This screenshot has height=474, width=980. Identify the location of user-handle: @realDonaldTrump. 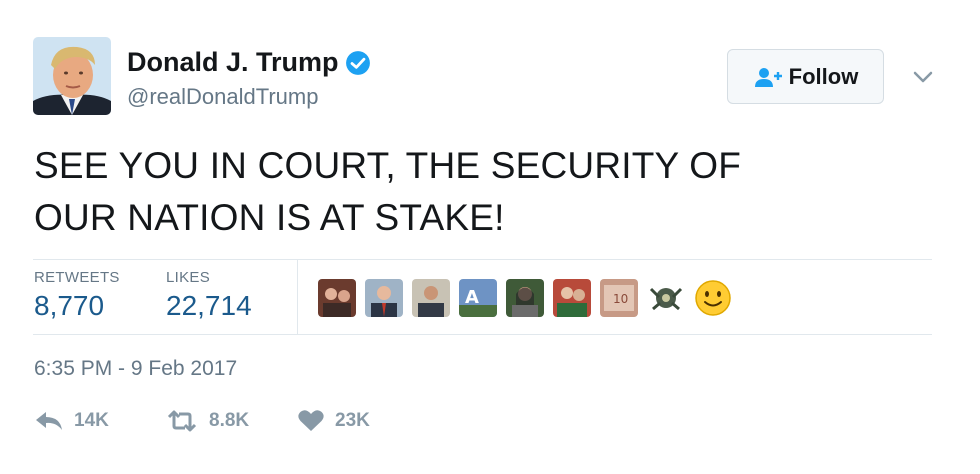
(222, 97).